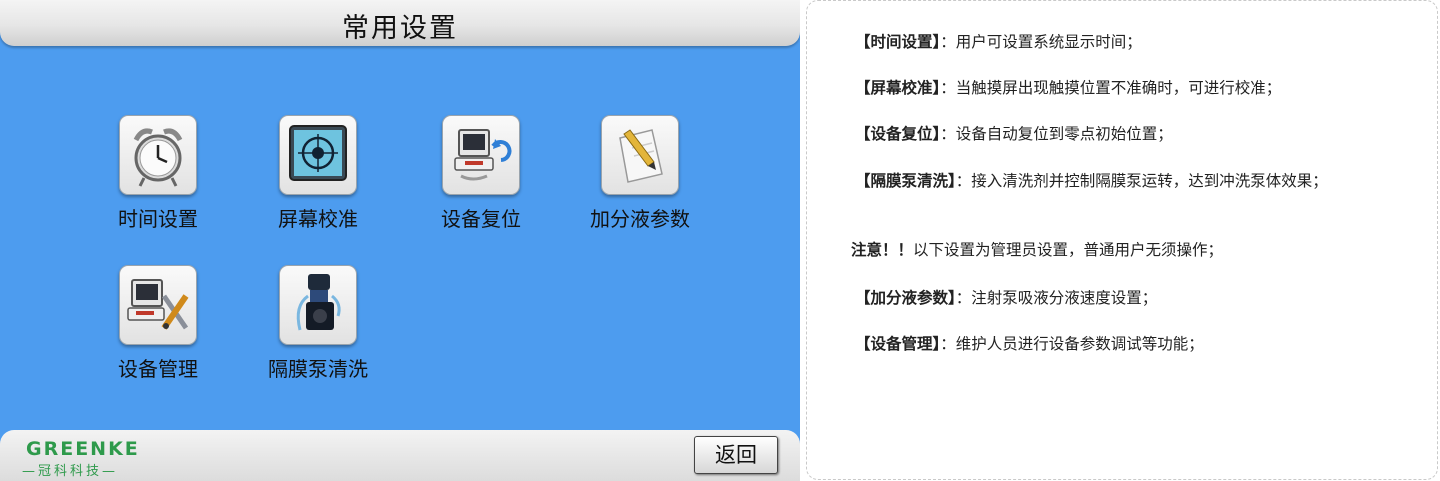 Image resolution: width=1440 pixels, height=481 pixels. I want to click on alarm-clock-icon, so click(158, 155).